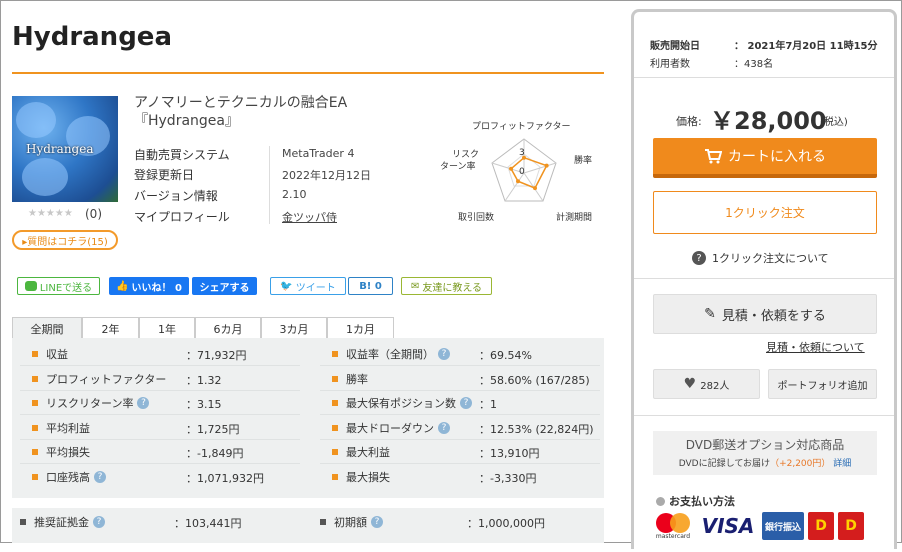 The width and height of the screenshot is (902, 552). I want to click on tab-2-years: 2年, so click(110, 328).